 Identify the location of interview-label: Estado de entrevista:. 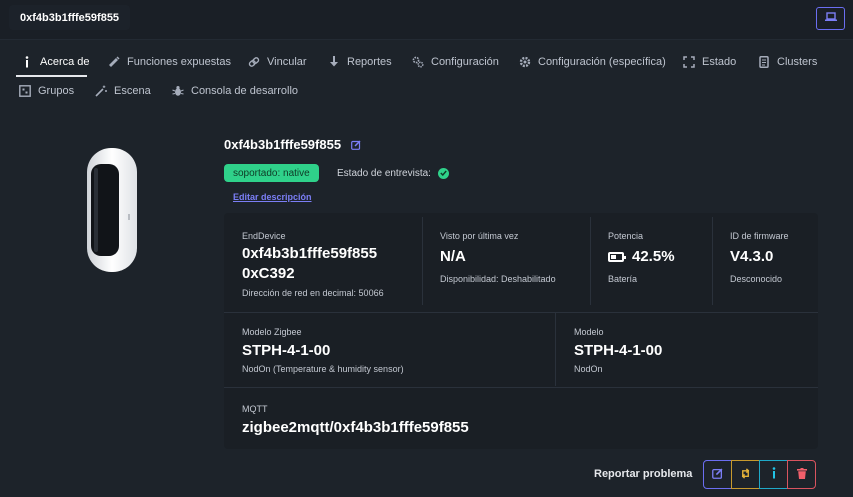
(384, 173).